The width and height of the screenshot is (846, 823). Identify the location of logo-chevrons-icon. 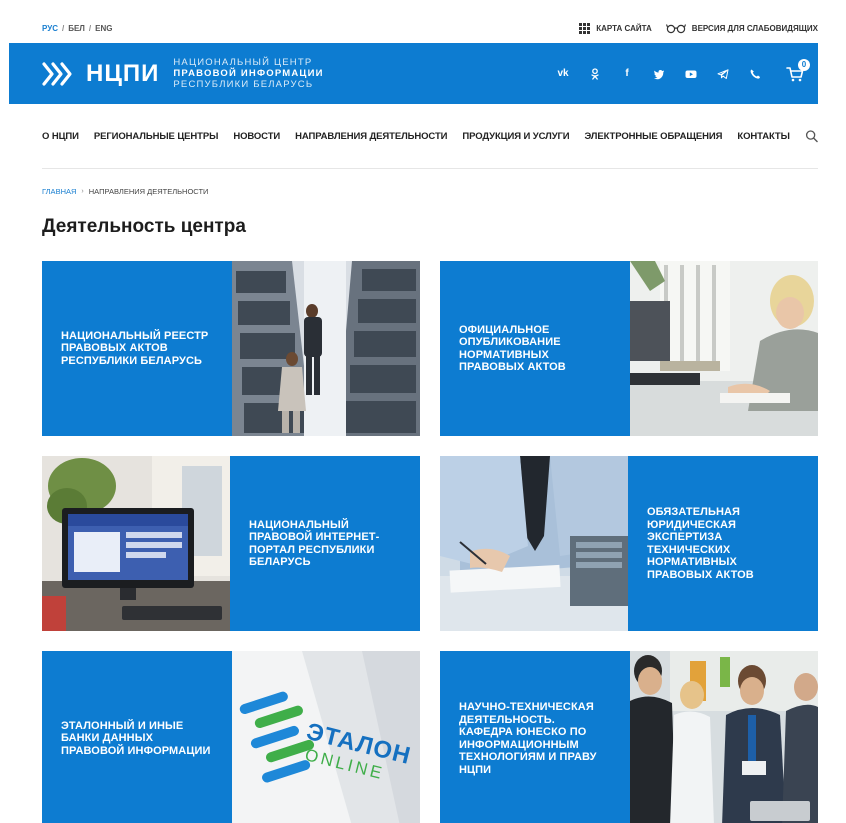
(57, 73).